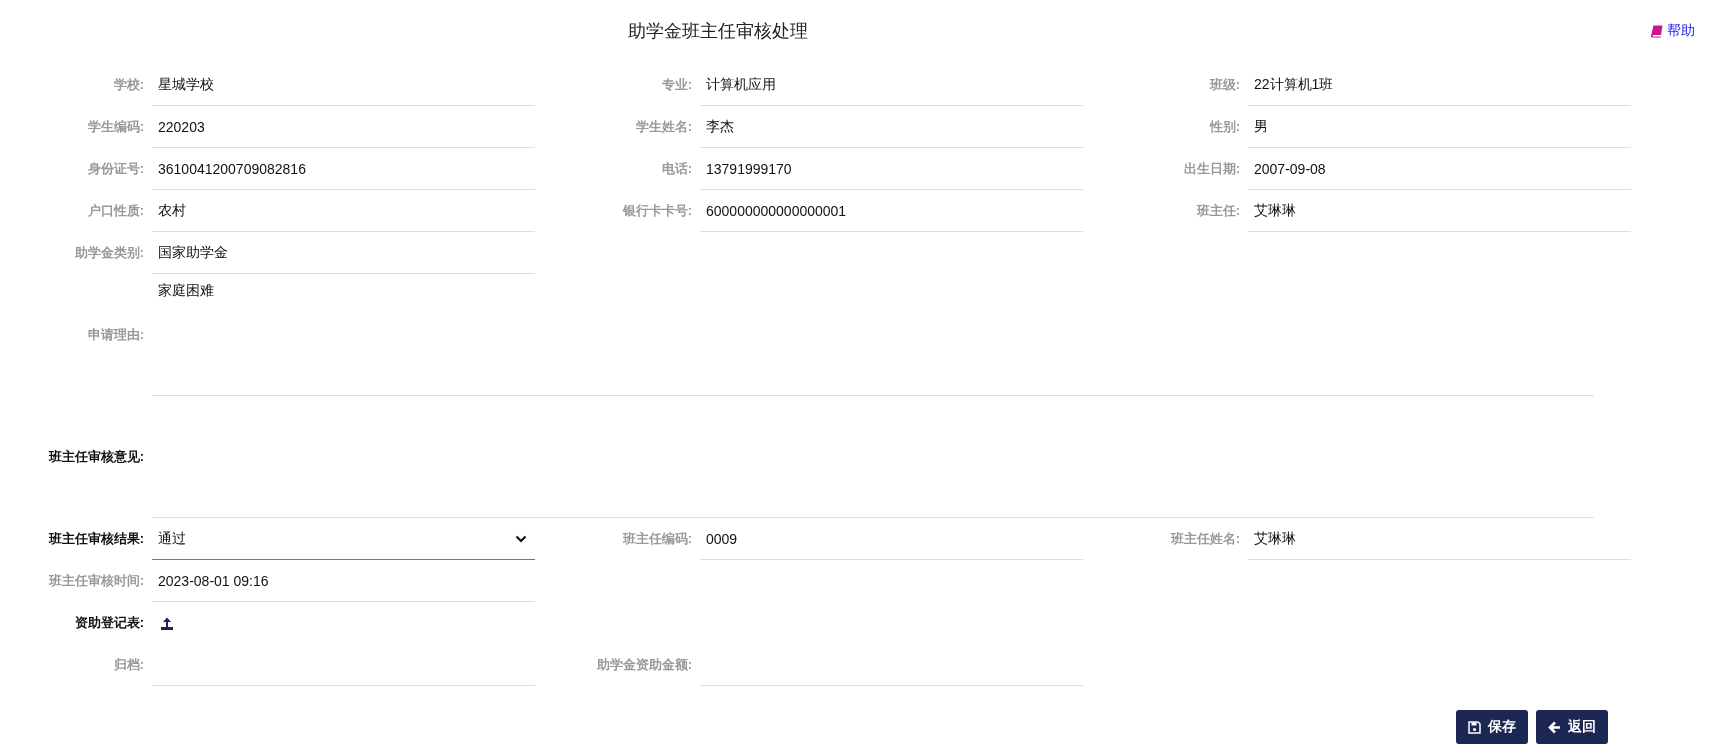 This screenshot has height=754, width=1730. Describe the element at coordinates (96, 457) in the screenshot. I see `field-label: 班主任审核意见:` at that location.